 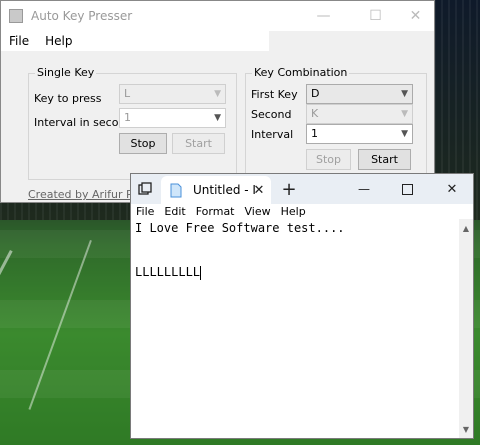 I want to click on akp-menubar: File Help, so click(x=135, y=41).